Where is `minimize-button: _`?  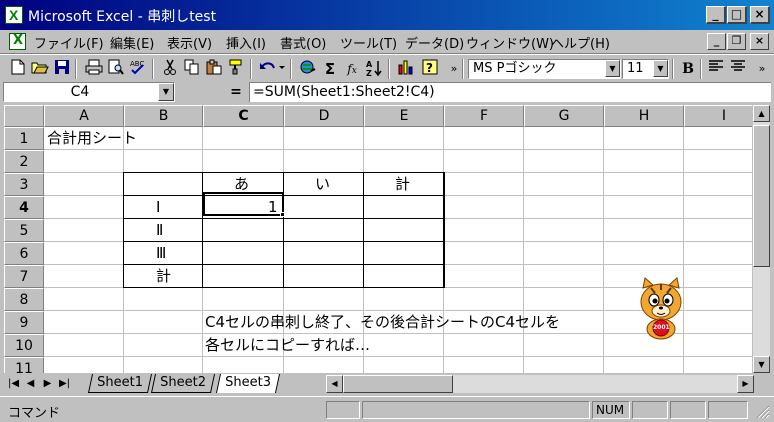
minimize-button: _ is located at coordinates (716, 15).